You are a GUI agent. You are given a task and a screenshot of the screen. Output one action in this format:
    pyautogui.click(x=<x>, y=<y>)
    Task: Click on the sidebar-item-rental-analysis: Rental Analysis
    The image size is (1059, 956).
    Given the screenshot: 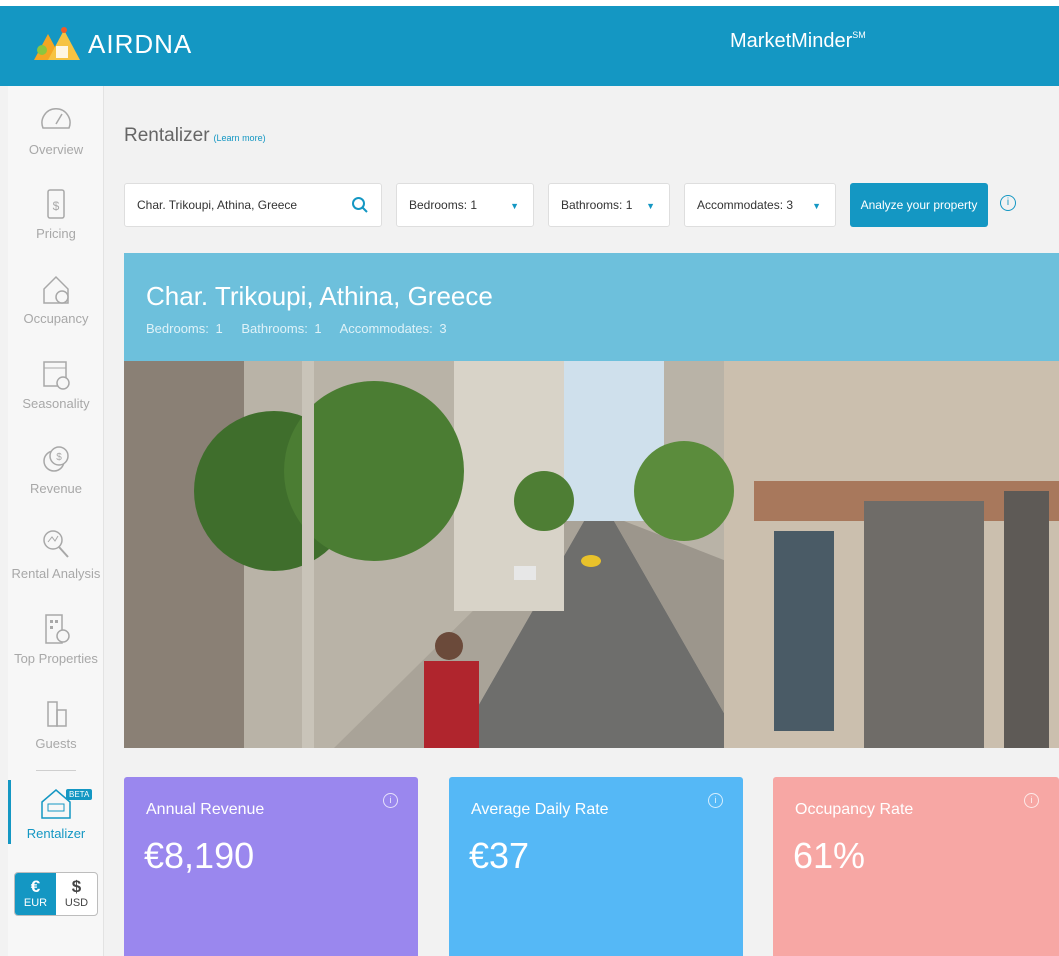 What is the action you would take?
    pyautogui.click(x=56, y=553)
    